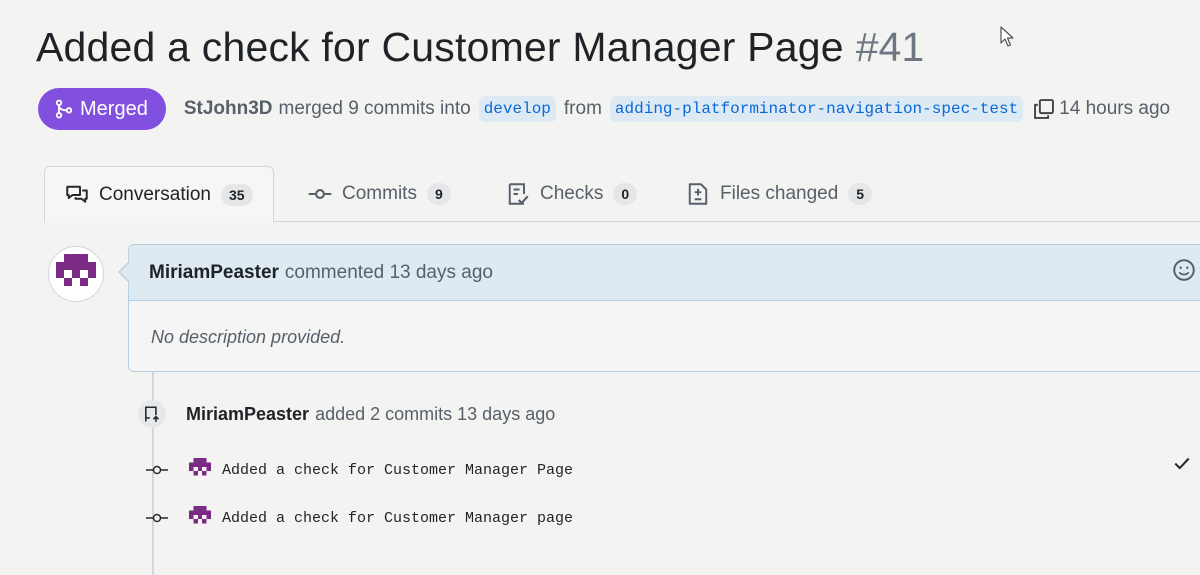 This screenshot has height=575, width=1200. Describe the element at coordinates (890, 47) in the screenshot. I see `pr-number: #41` at that location.